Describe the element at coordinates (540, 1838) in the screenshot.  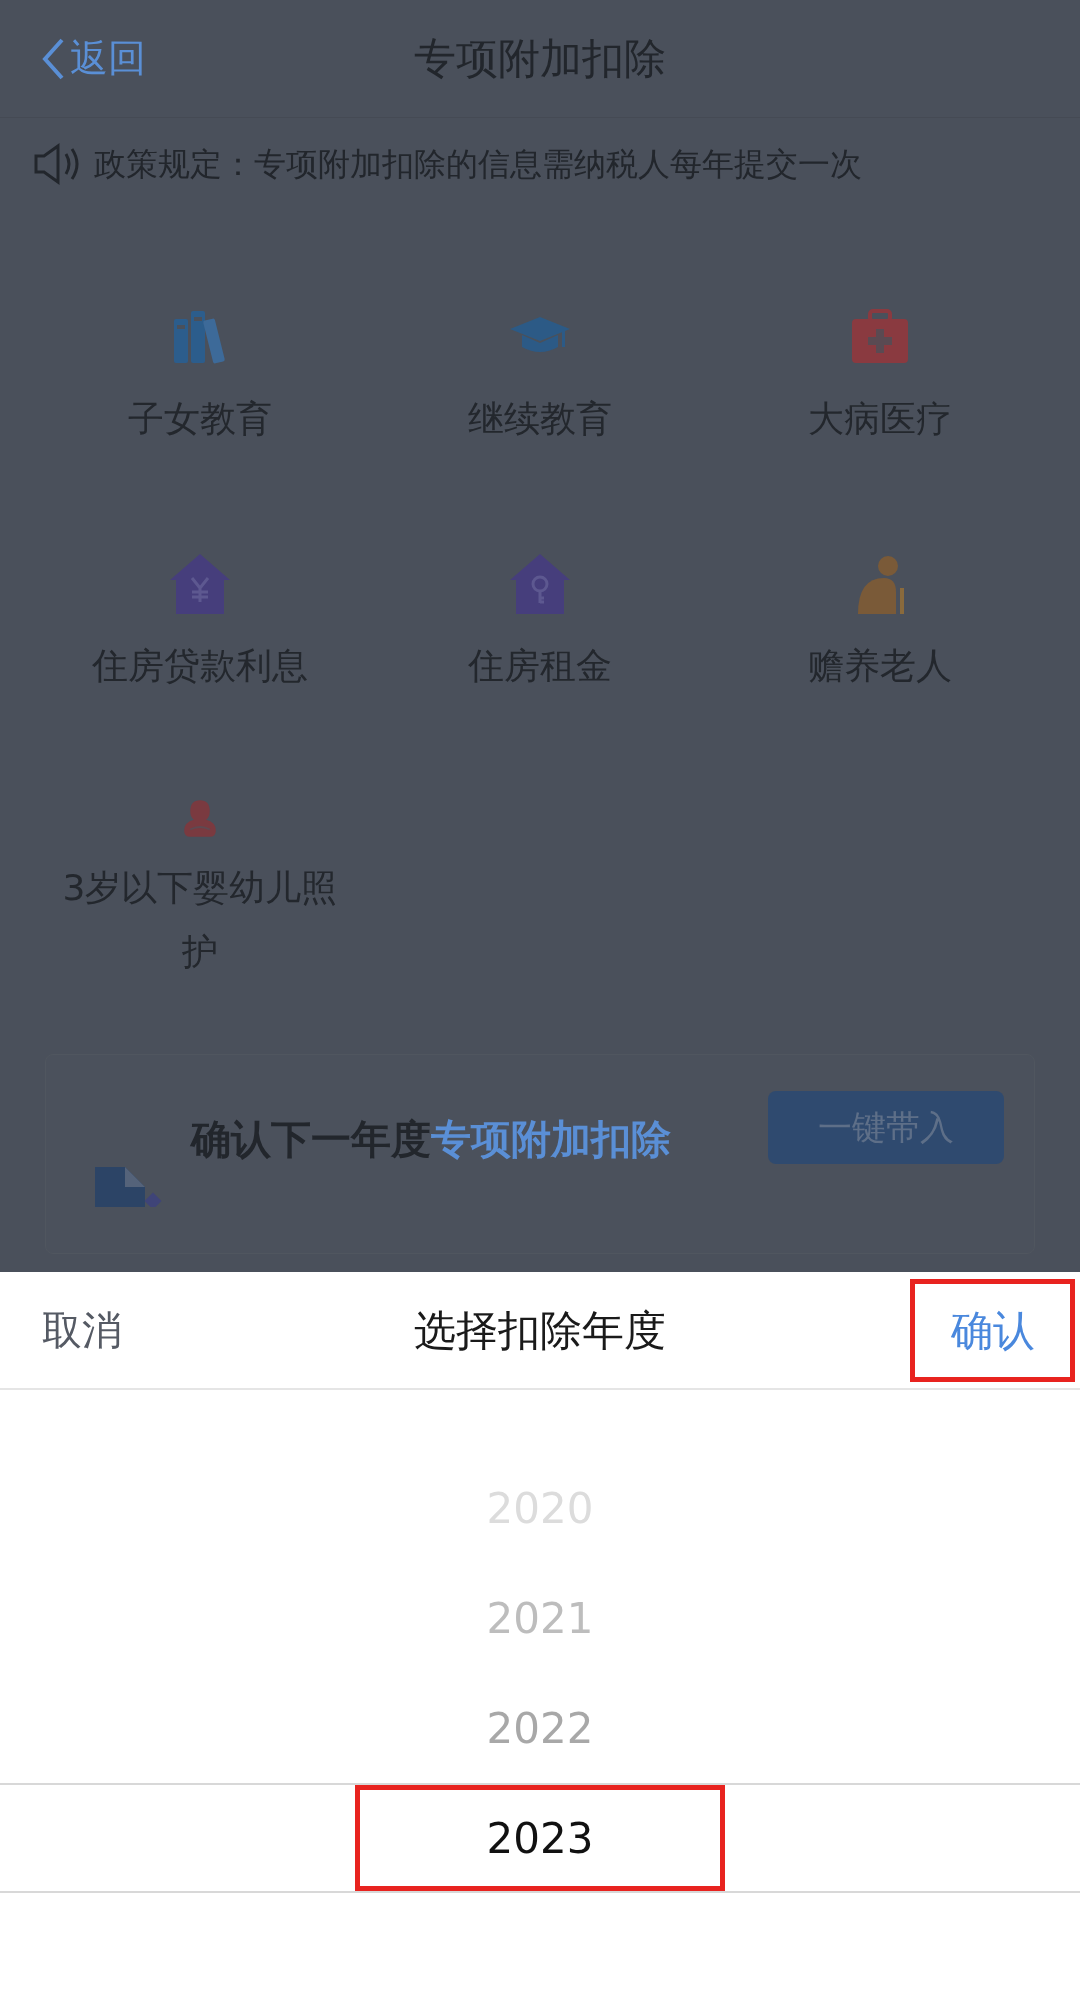
I see `year-option: 2023` at that location.